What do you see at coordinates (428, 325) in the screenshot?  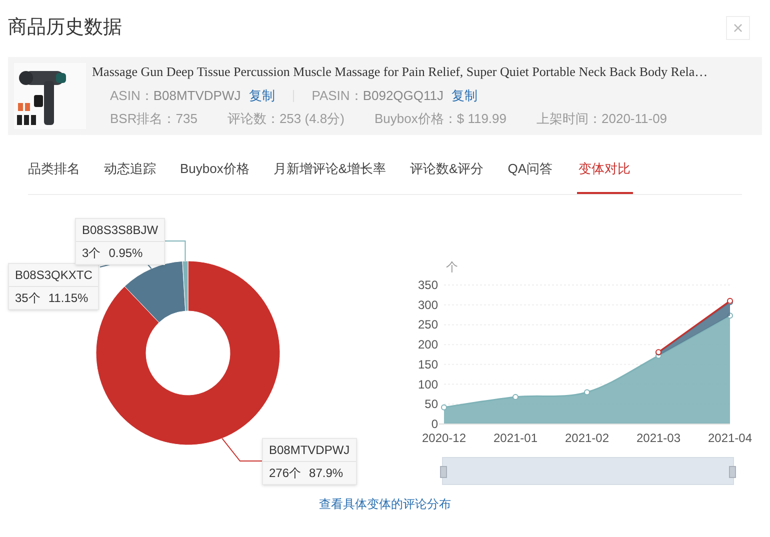 I see `axis-tick-label: 250` at bounding box center [428, 325].